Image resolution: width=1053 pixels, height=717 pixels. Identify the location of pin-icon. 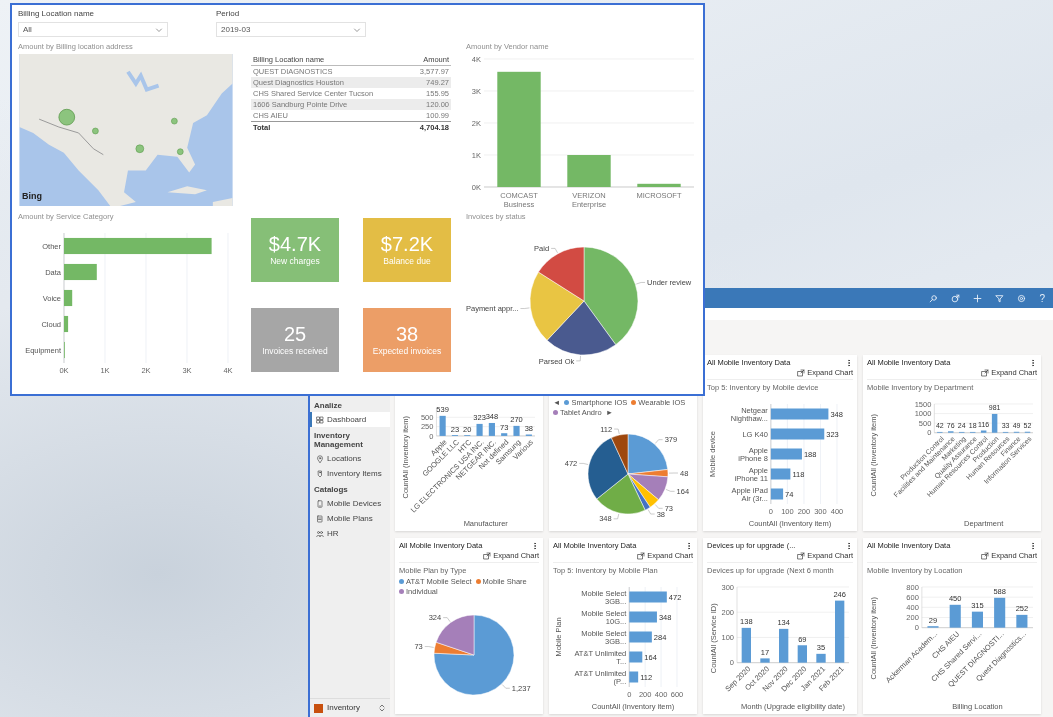
(320, 458).